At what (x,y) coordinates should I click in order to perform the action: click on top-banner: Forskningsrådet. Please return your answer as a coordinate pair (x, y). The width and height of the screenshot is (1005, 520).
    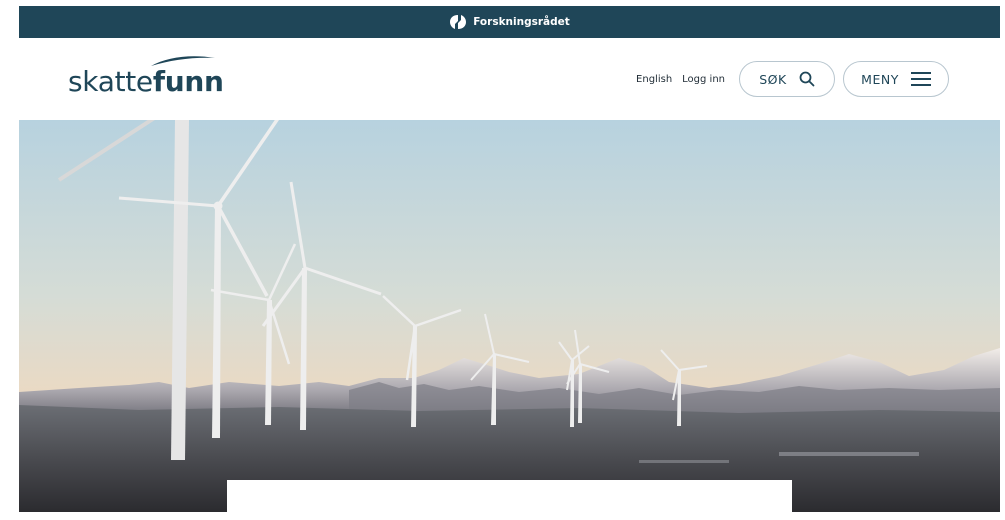
    Looking at the image, I should click on (509, 22).